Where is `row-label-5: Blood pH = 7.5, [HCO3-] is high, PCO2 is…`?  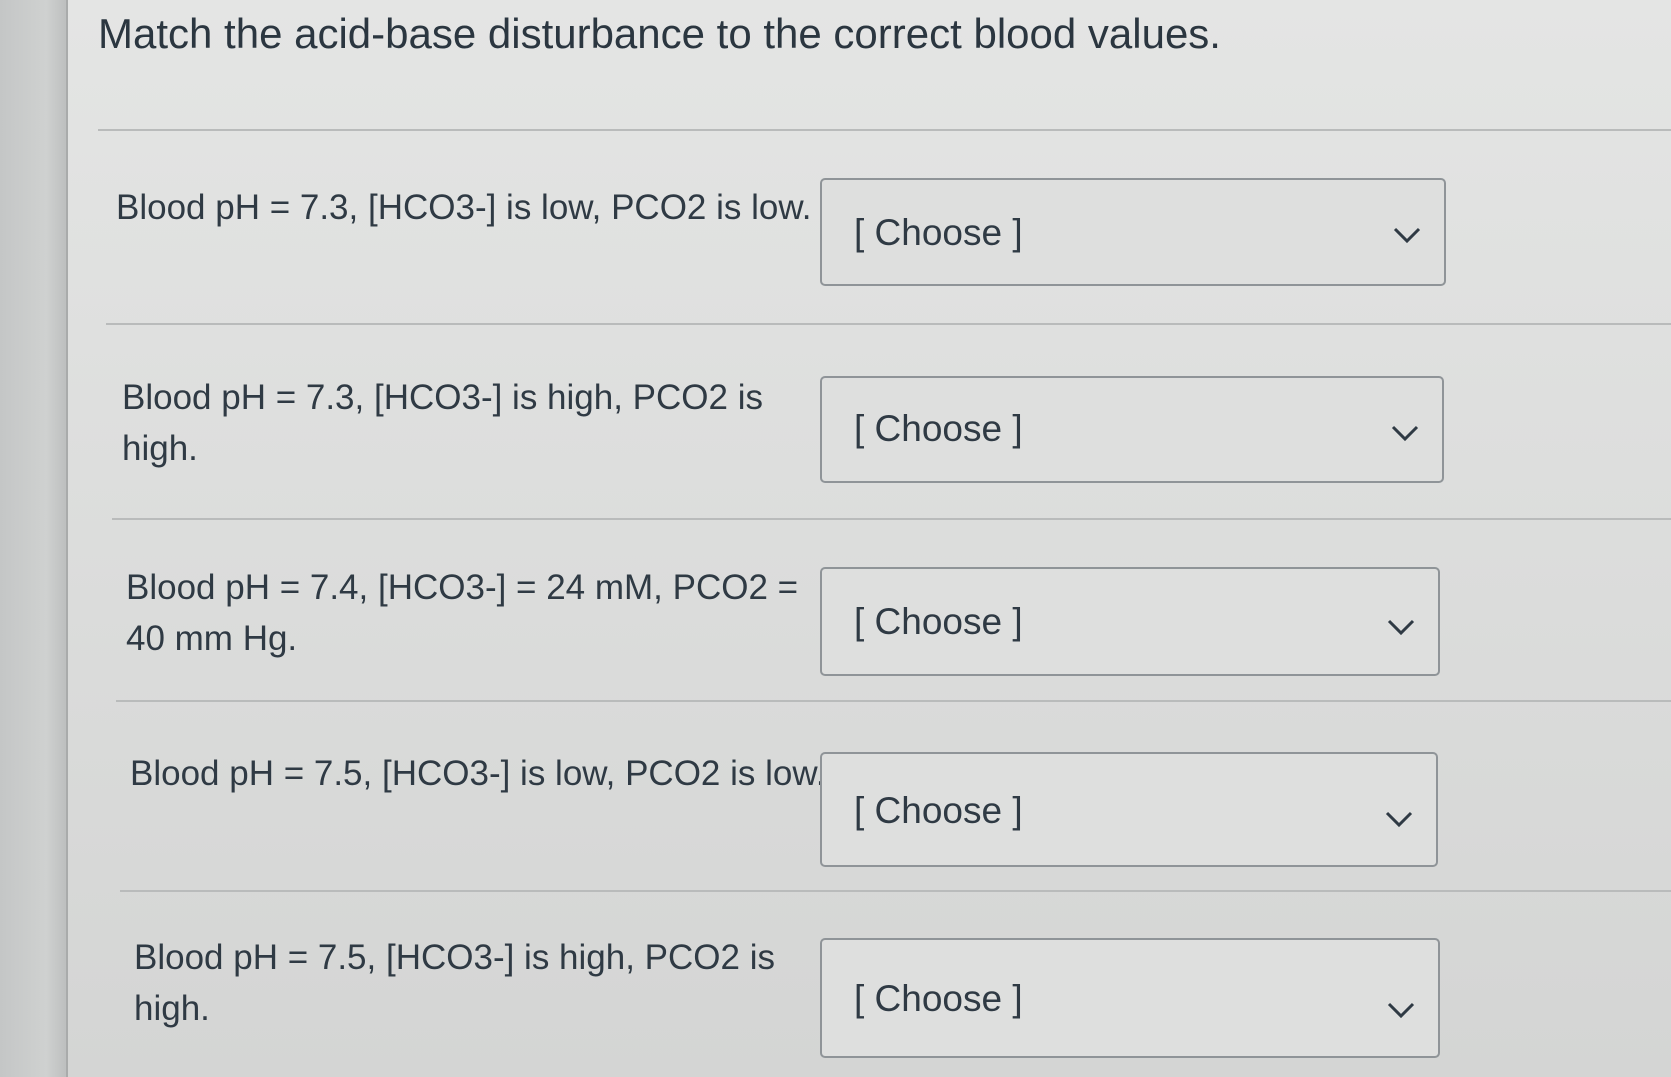 row-label-5: Blood pH = 7.5, [HCO3-] is high, PCO2 is… is located at coordinates (454, 983).